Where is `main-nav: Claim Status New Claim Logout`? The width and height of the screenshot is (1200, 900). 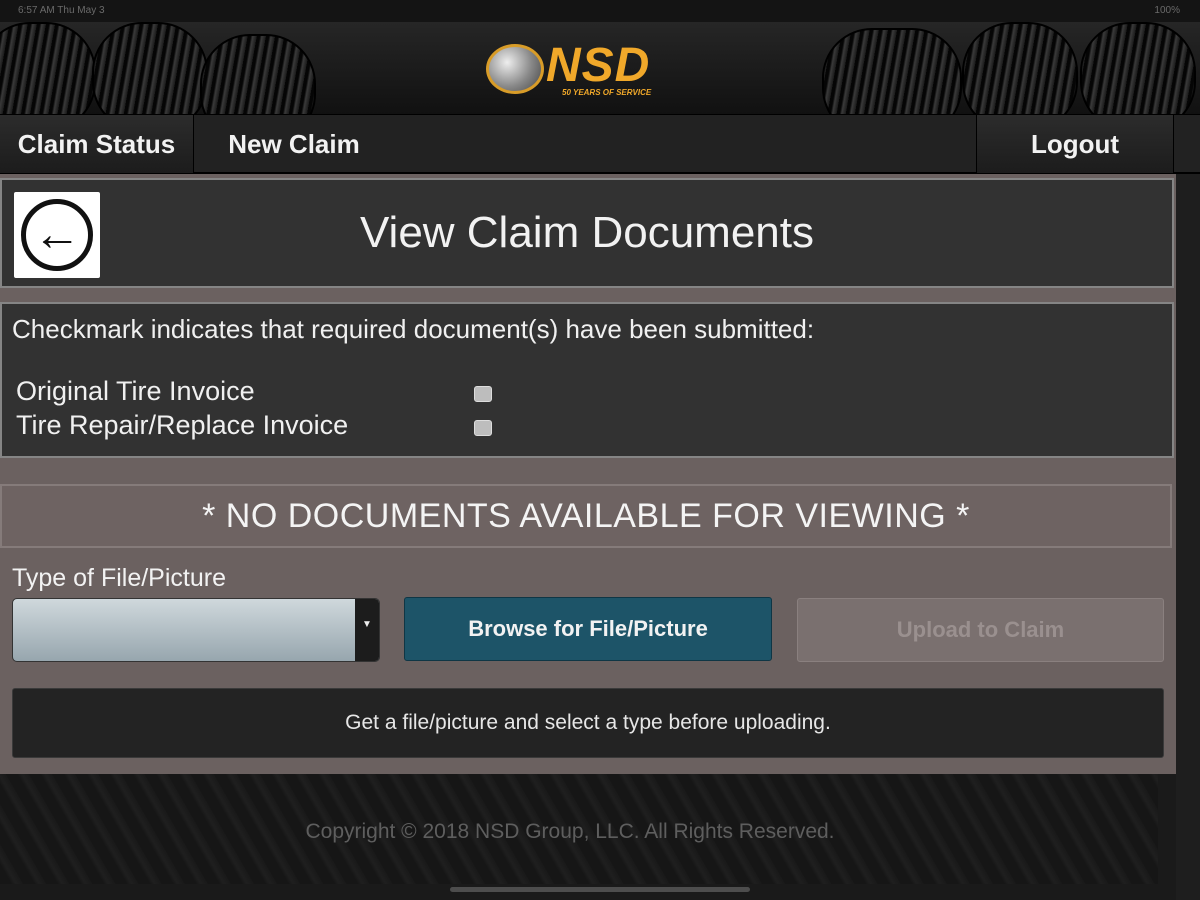 main-nav: Claim Status New Claim Logout is located at coordinates (600, 144).